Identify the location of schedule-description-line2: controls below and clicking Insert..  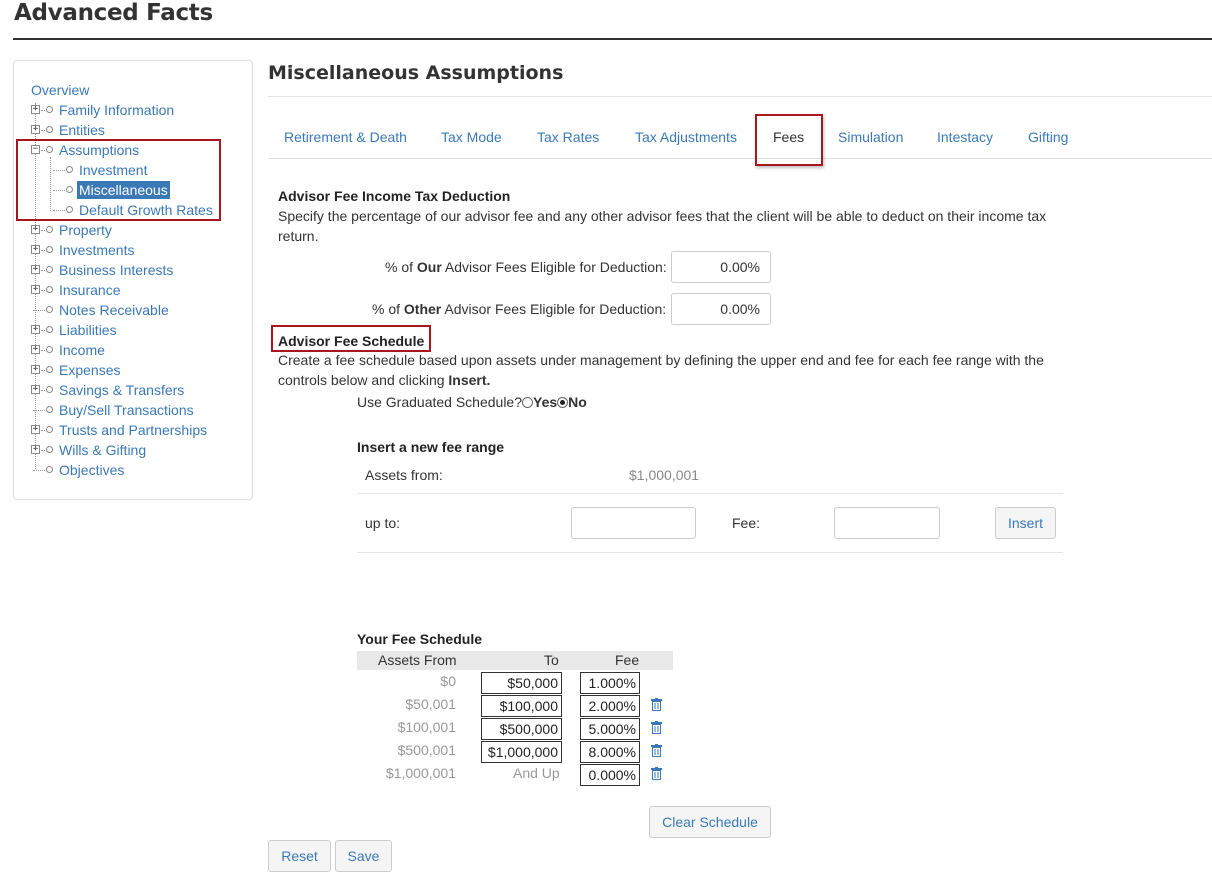
(384, 380).